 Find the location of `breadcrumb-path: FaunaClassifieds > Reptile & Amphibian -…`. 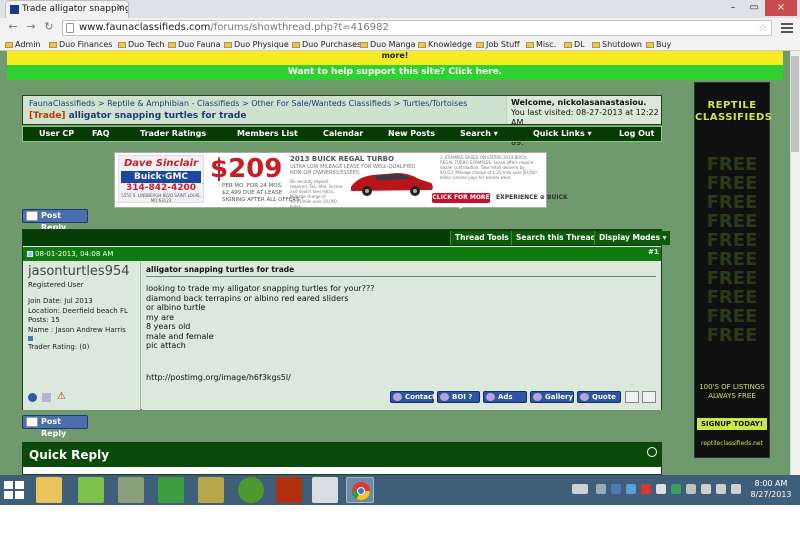

breadcrumb-path: FaunaClassifieds > Reptile & Amphibian -… is located at coordinates (267, 103).